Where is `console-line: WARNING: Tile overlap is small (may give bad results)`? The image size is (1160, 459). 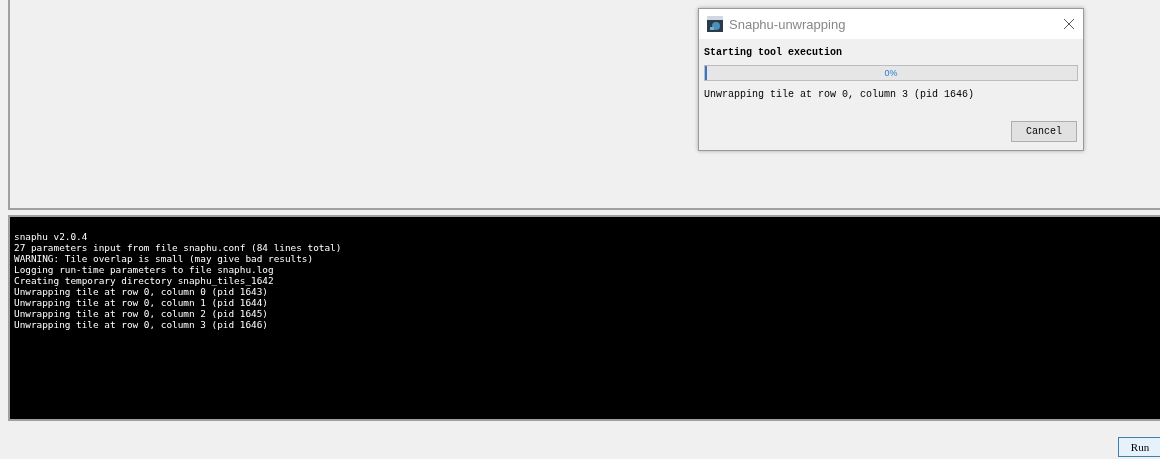
console-line: WARNING: Tile overlap is small (may give bad results) is located at coordinates (164, 258).